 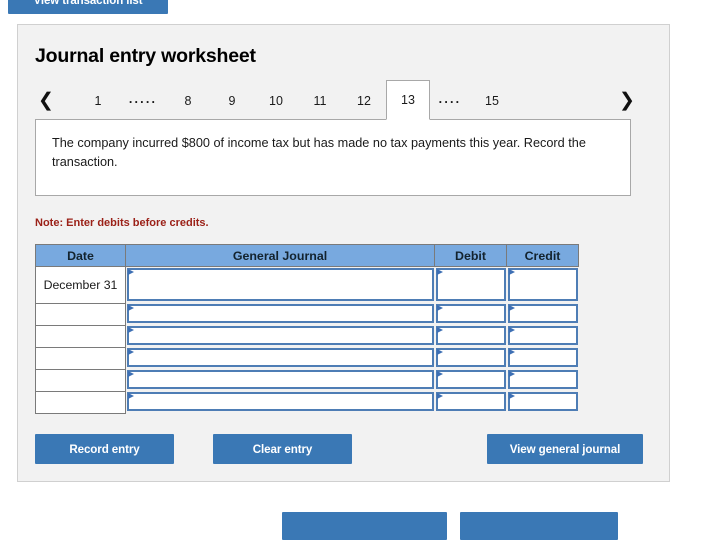 I want to click on chevron-right-icon: ❯, so click(x=627, y=100).